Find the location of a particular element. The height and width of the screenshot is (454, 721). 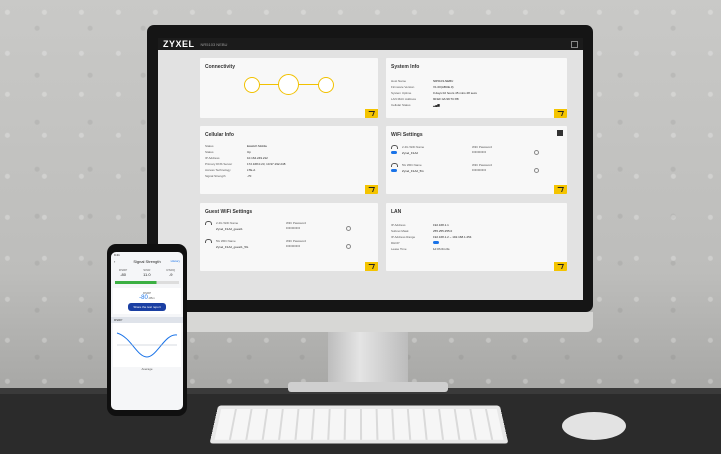

info-row: IP Address 192.168.1.1 is located at coordinates (420, 225).